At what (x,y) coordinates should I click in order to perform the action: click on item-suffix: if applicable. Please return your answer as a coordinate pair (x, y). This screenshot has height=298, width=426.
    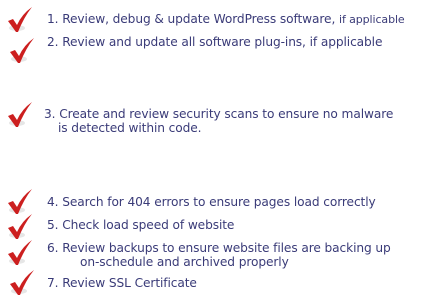
    Looking at the image, I should click on (372, 19).